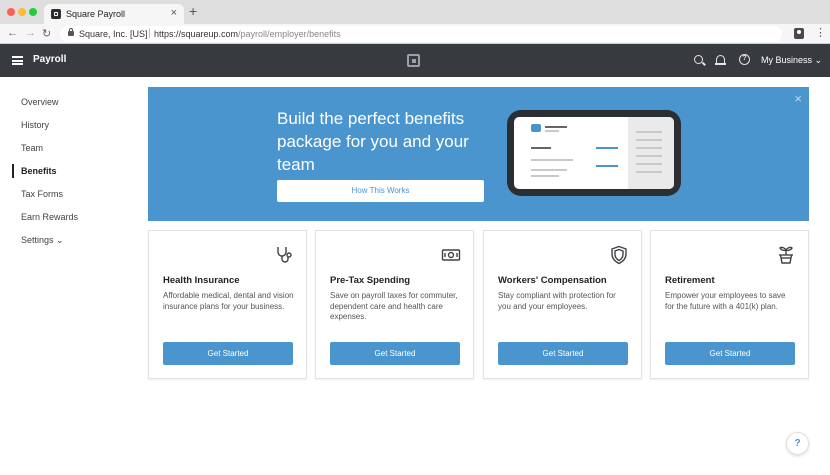 The image size is (830, 475). Describe the element at coordinates (536, 128) in the screenshot. I see `insurance-logo-icon` at that location.